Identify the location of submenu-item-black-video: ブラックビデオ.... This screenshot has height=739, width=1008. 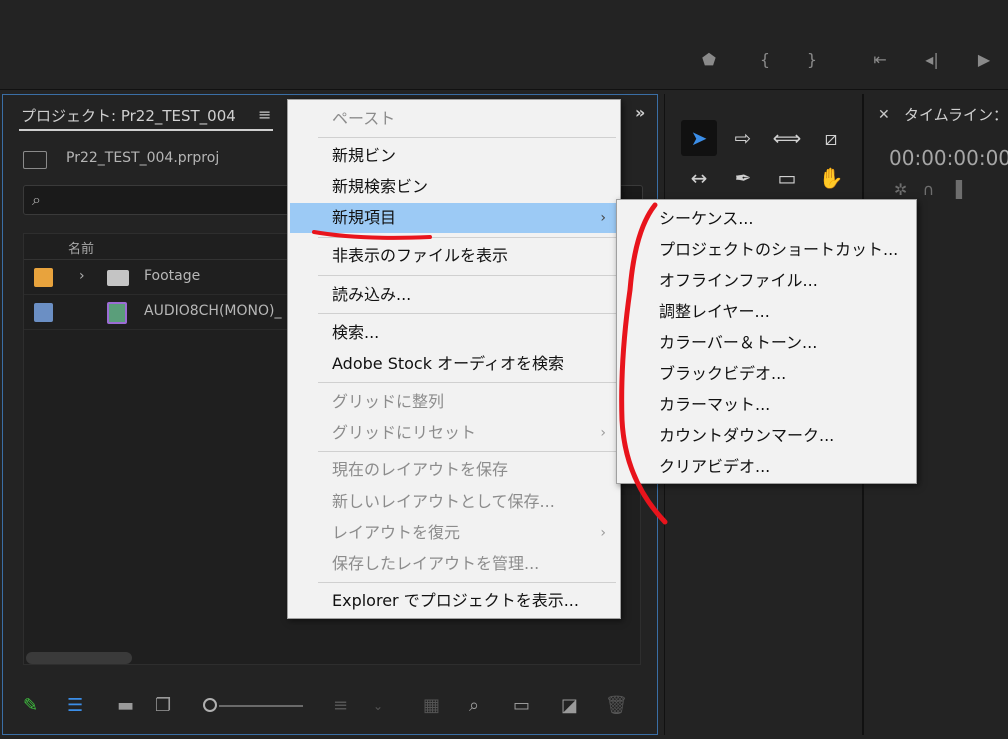
(767, 373).